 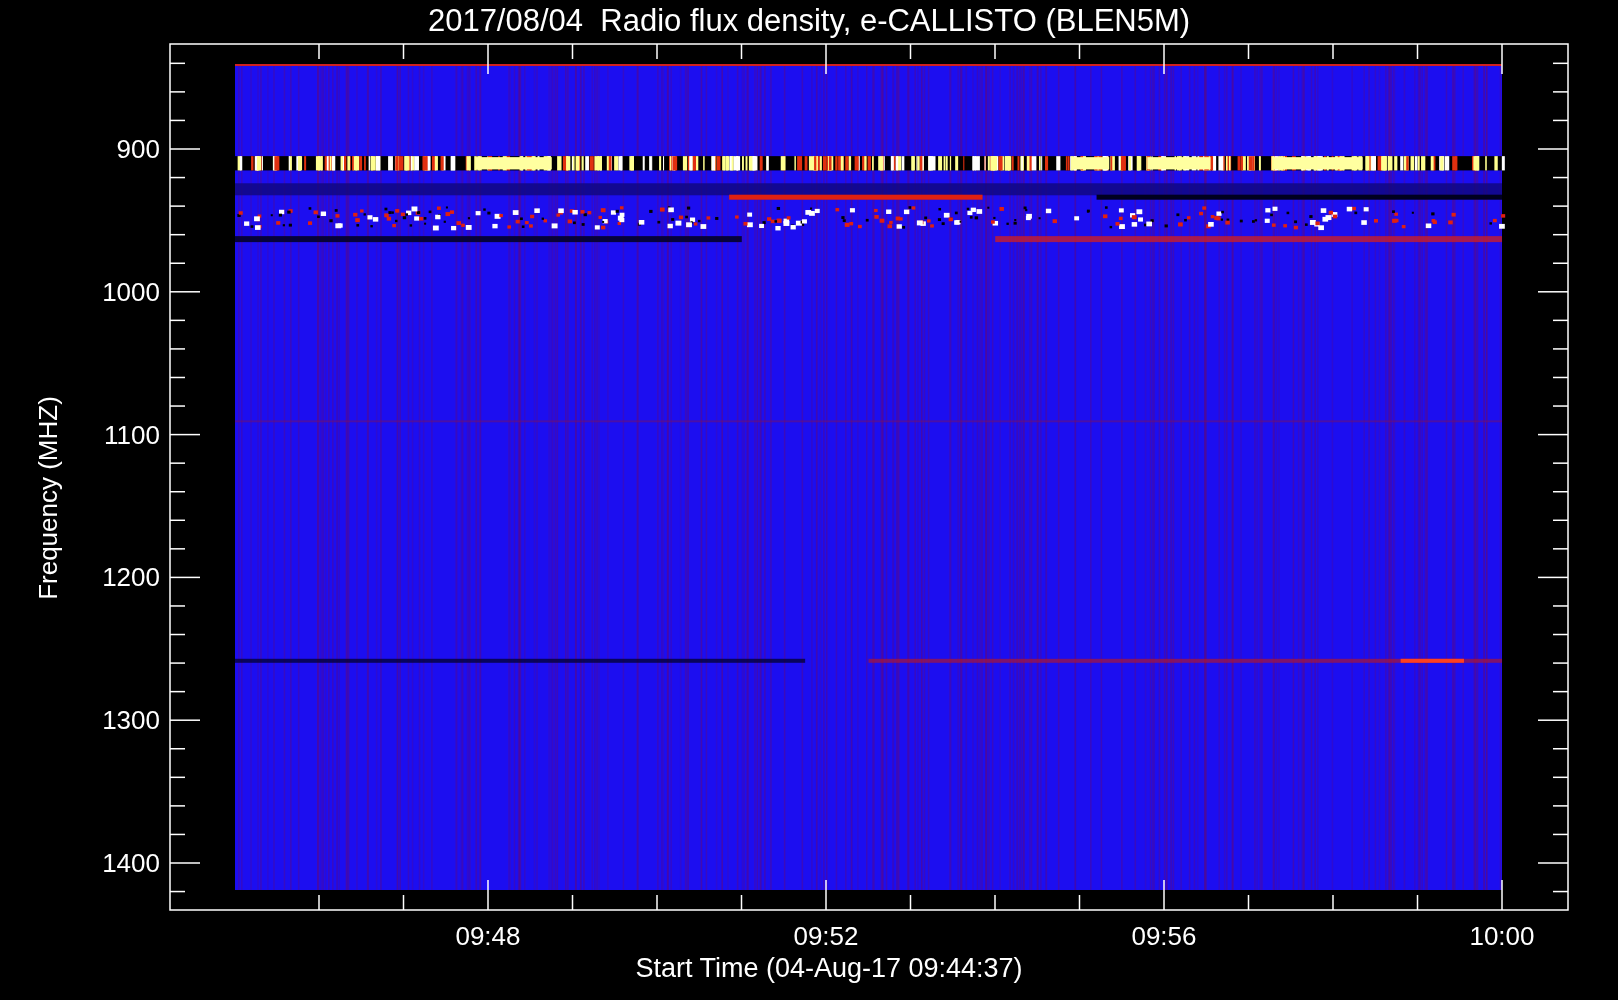 What do you see at coordinates (1502, 936) in the screenshot?
I see `x-tick-label: 10:00` at bounding box center [1502, 936].